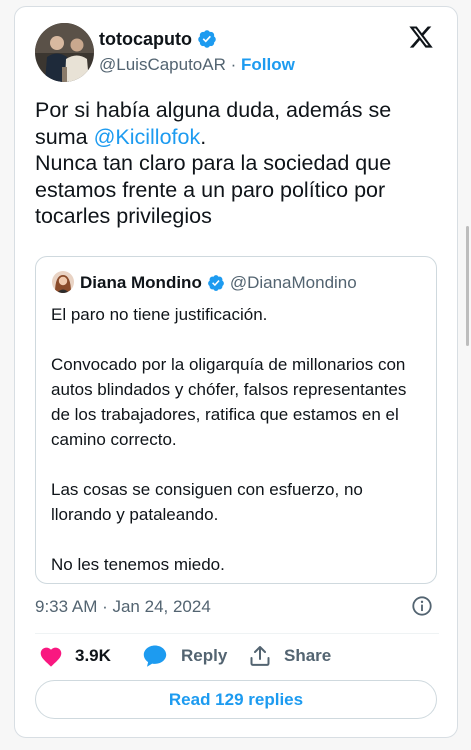 This screenshot has width=471, height=750. Describe the element at coordinates (422, 606) in the screenshot. I see `info-icon` at that location.